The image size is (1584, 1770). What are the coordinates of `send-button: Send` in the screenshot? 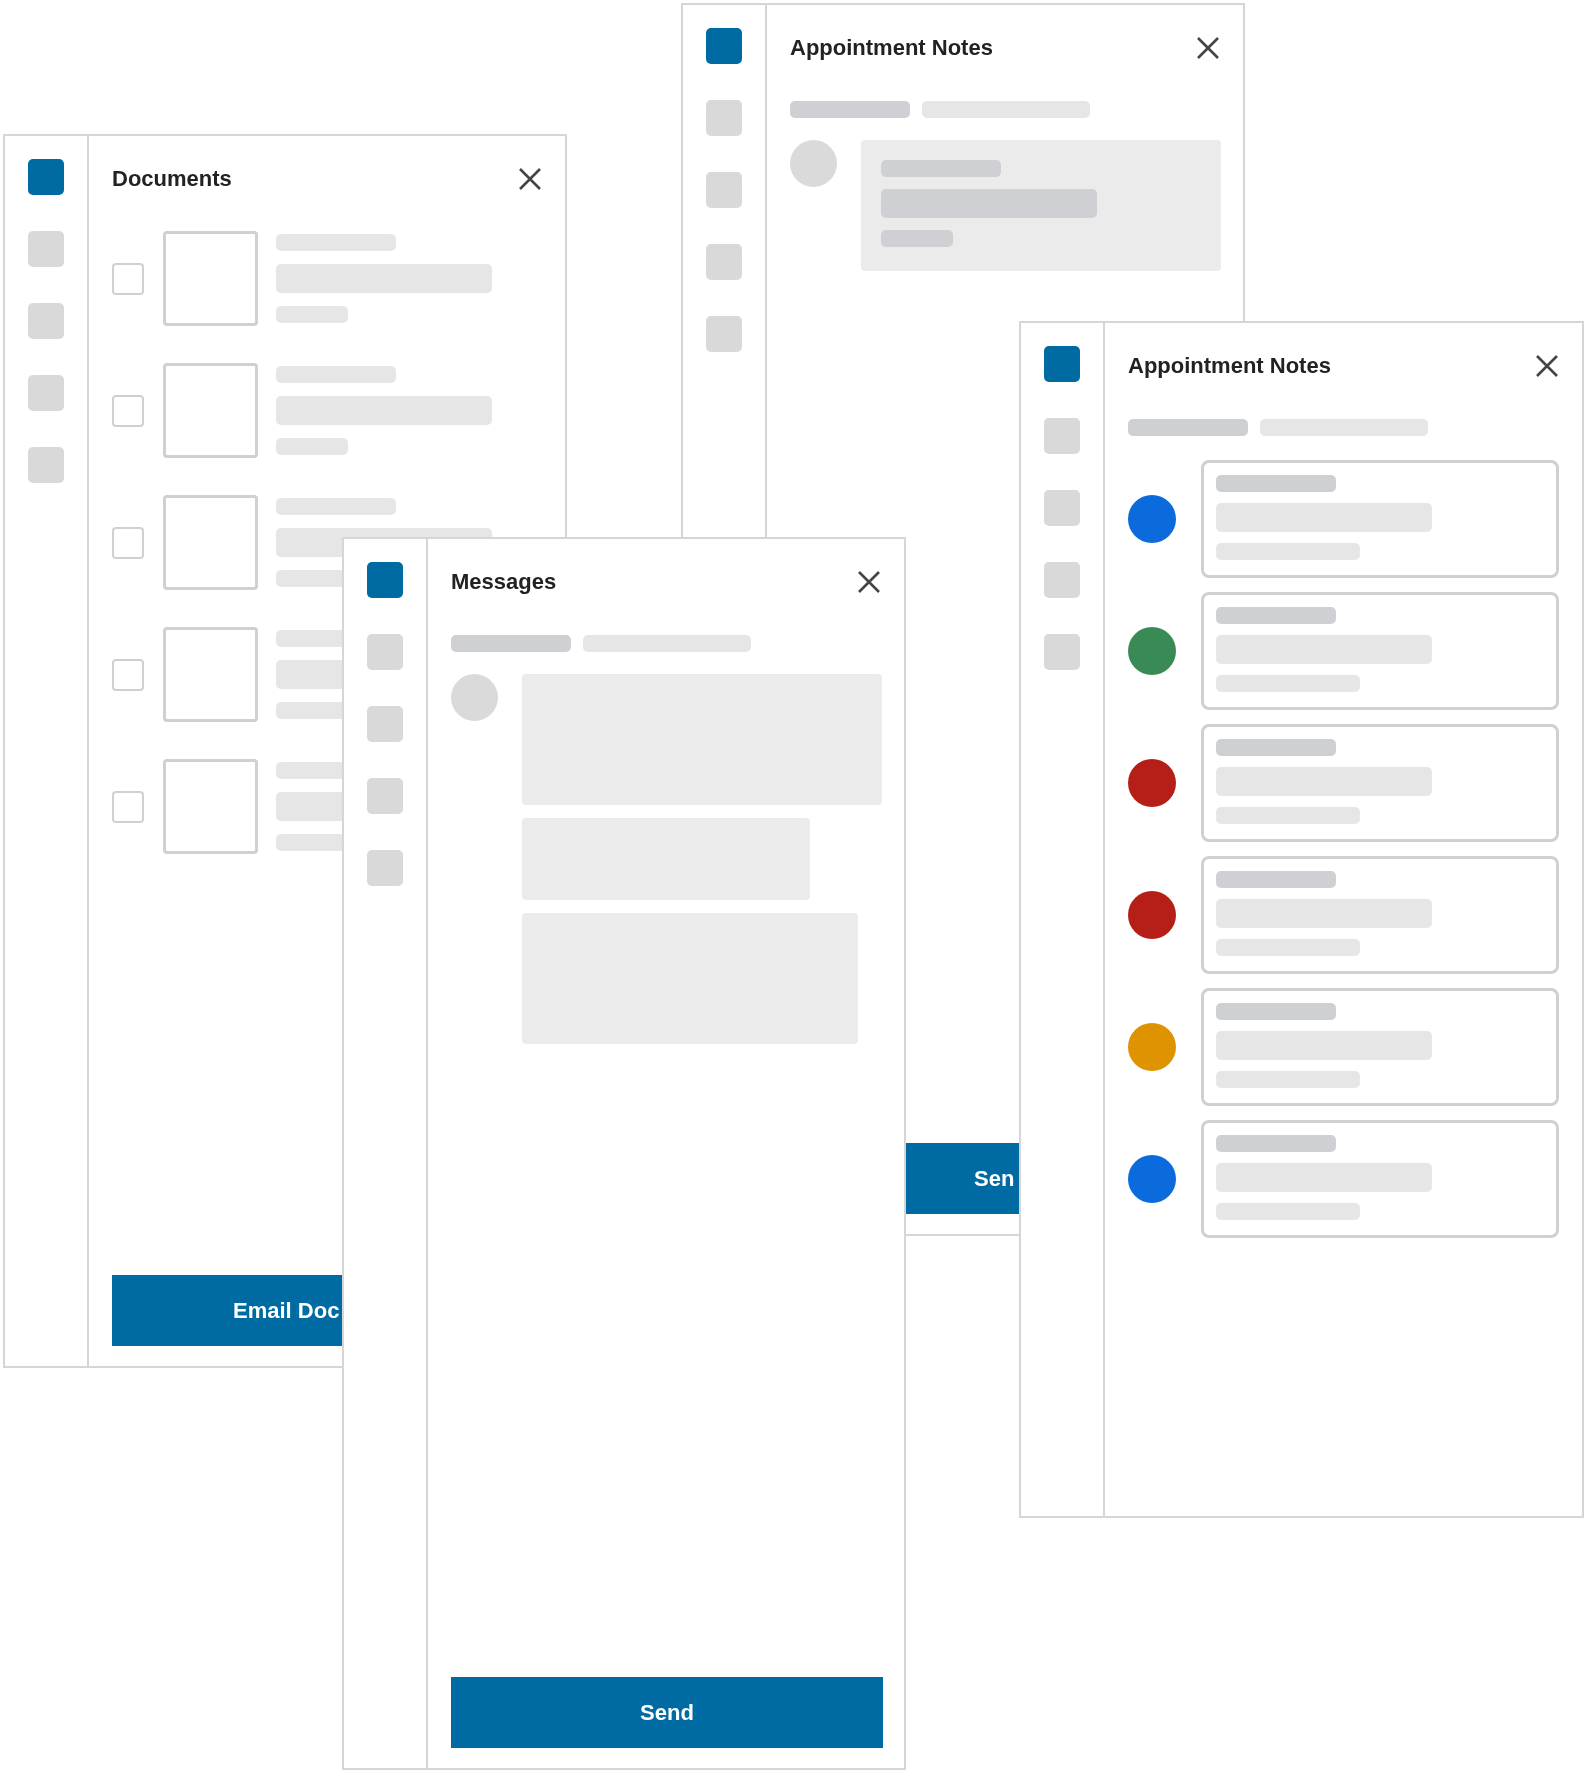 It's located at (667, 1712).